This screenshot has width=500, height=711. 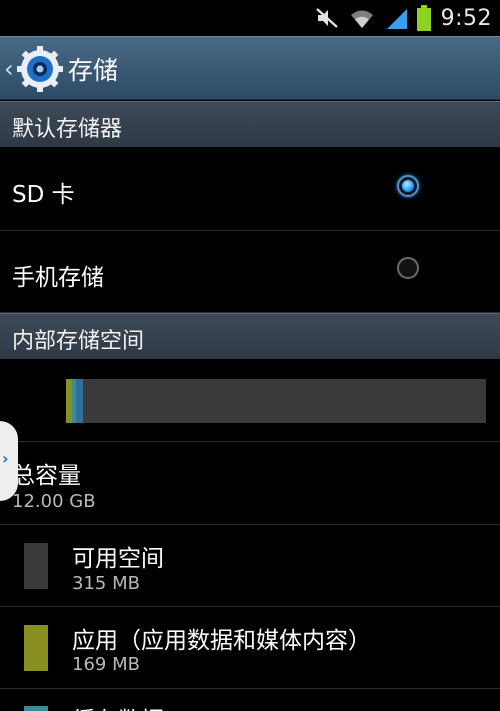 What do you see at coordinates (250, 272) in the screenshot?
I see `storage-option-phone: 手机存储` at bounding box center [250, 272].